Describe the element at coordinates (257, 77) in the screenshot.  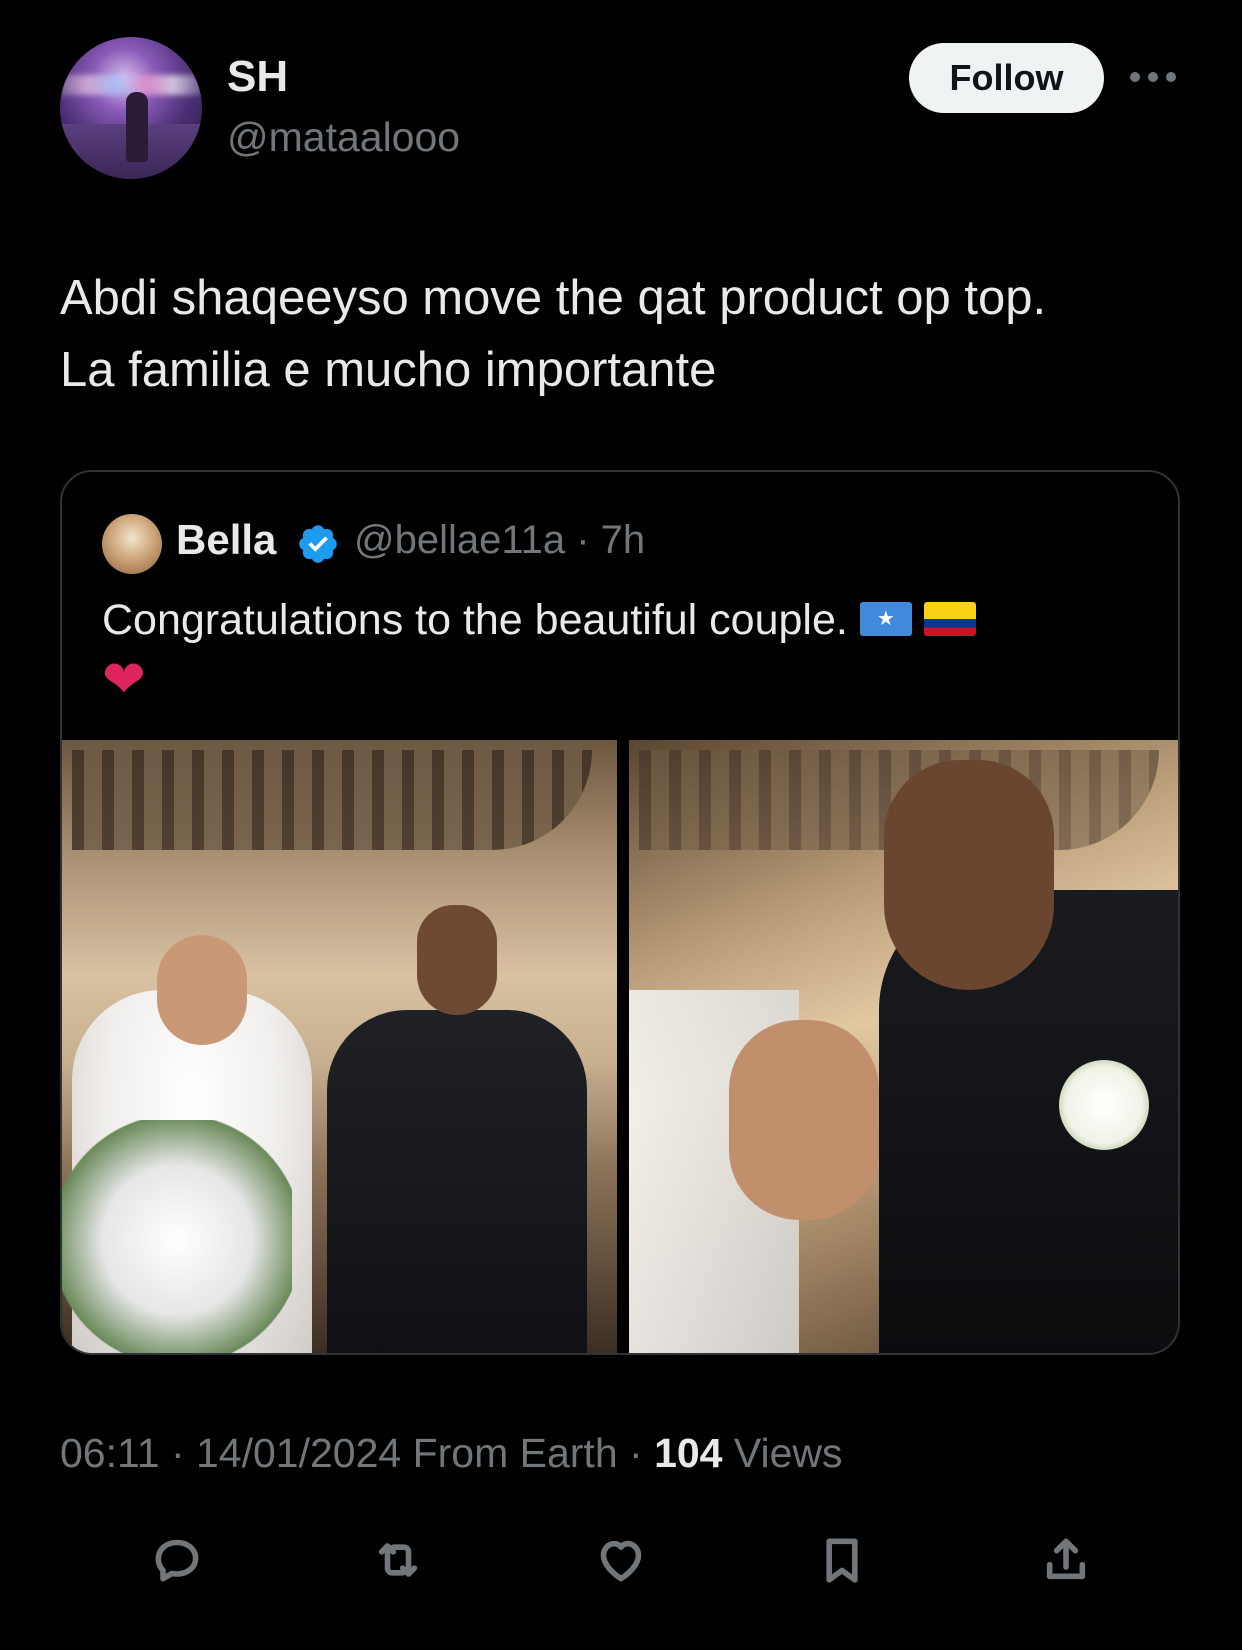
I see `author-display-name: SH` at that location.